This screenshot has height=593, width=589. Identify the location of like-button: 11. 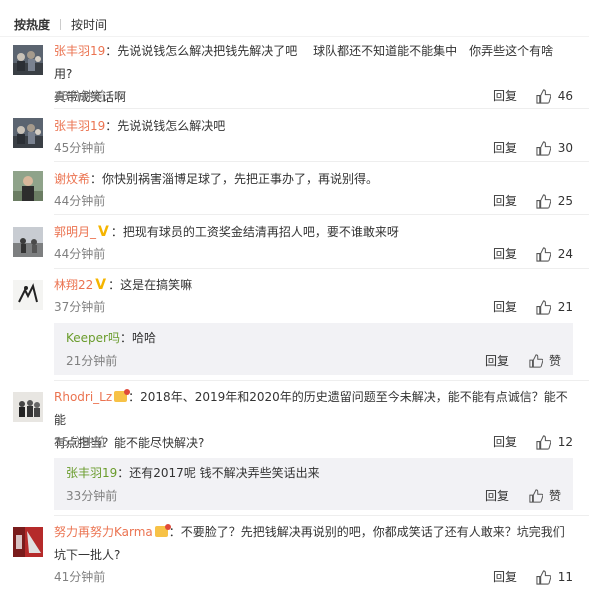
(554, 577).